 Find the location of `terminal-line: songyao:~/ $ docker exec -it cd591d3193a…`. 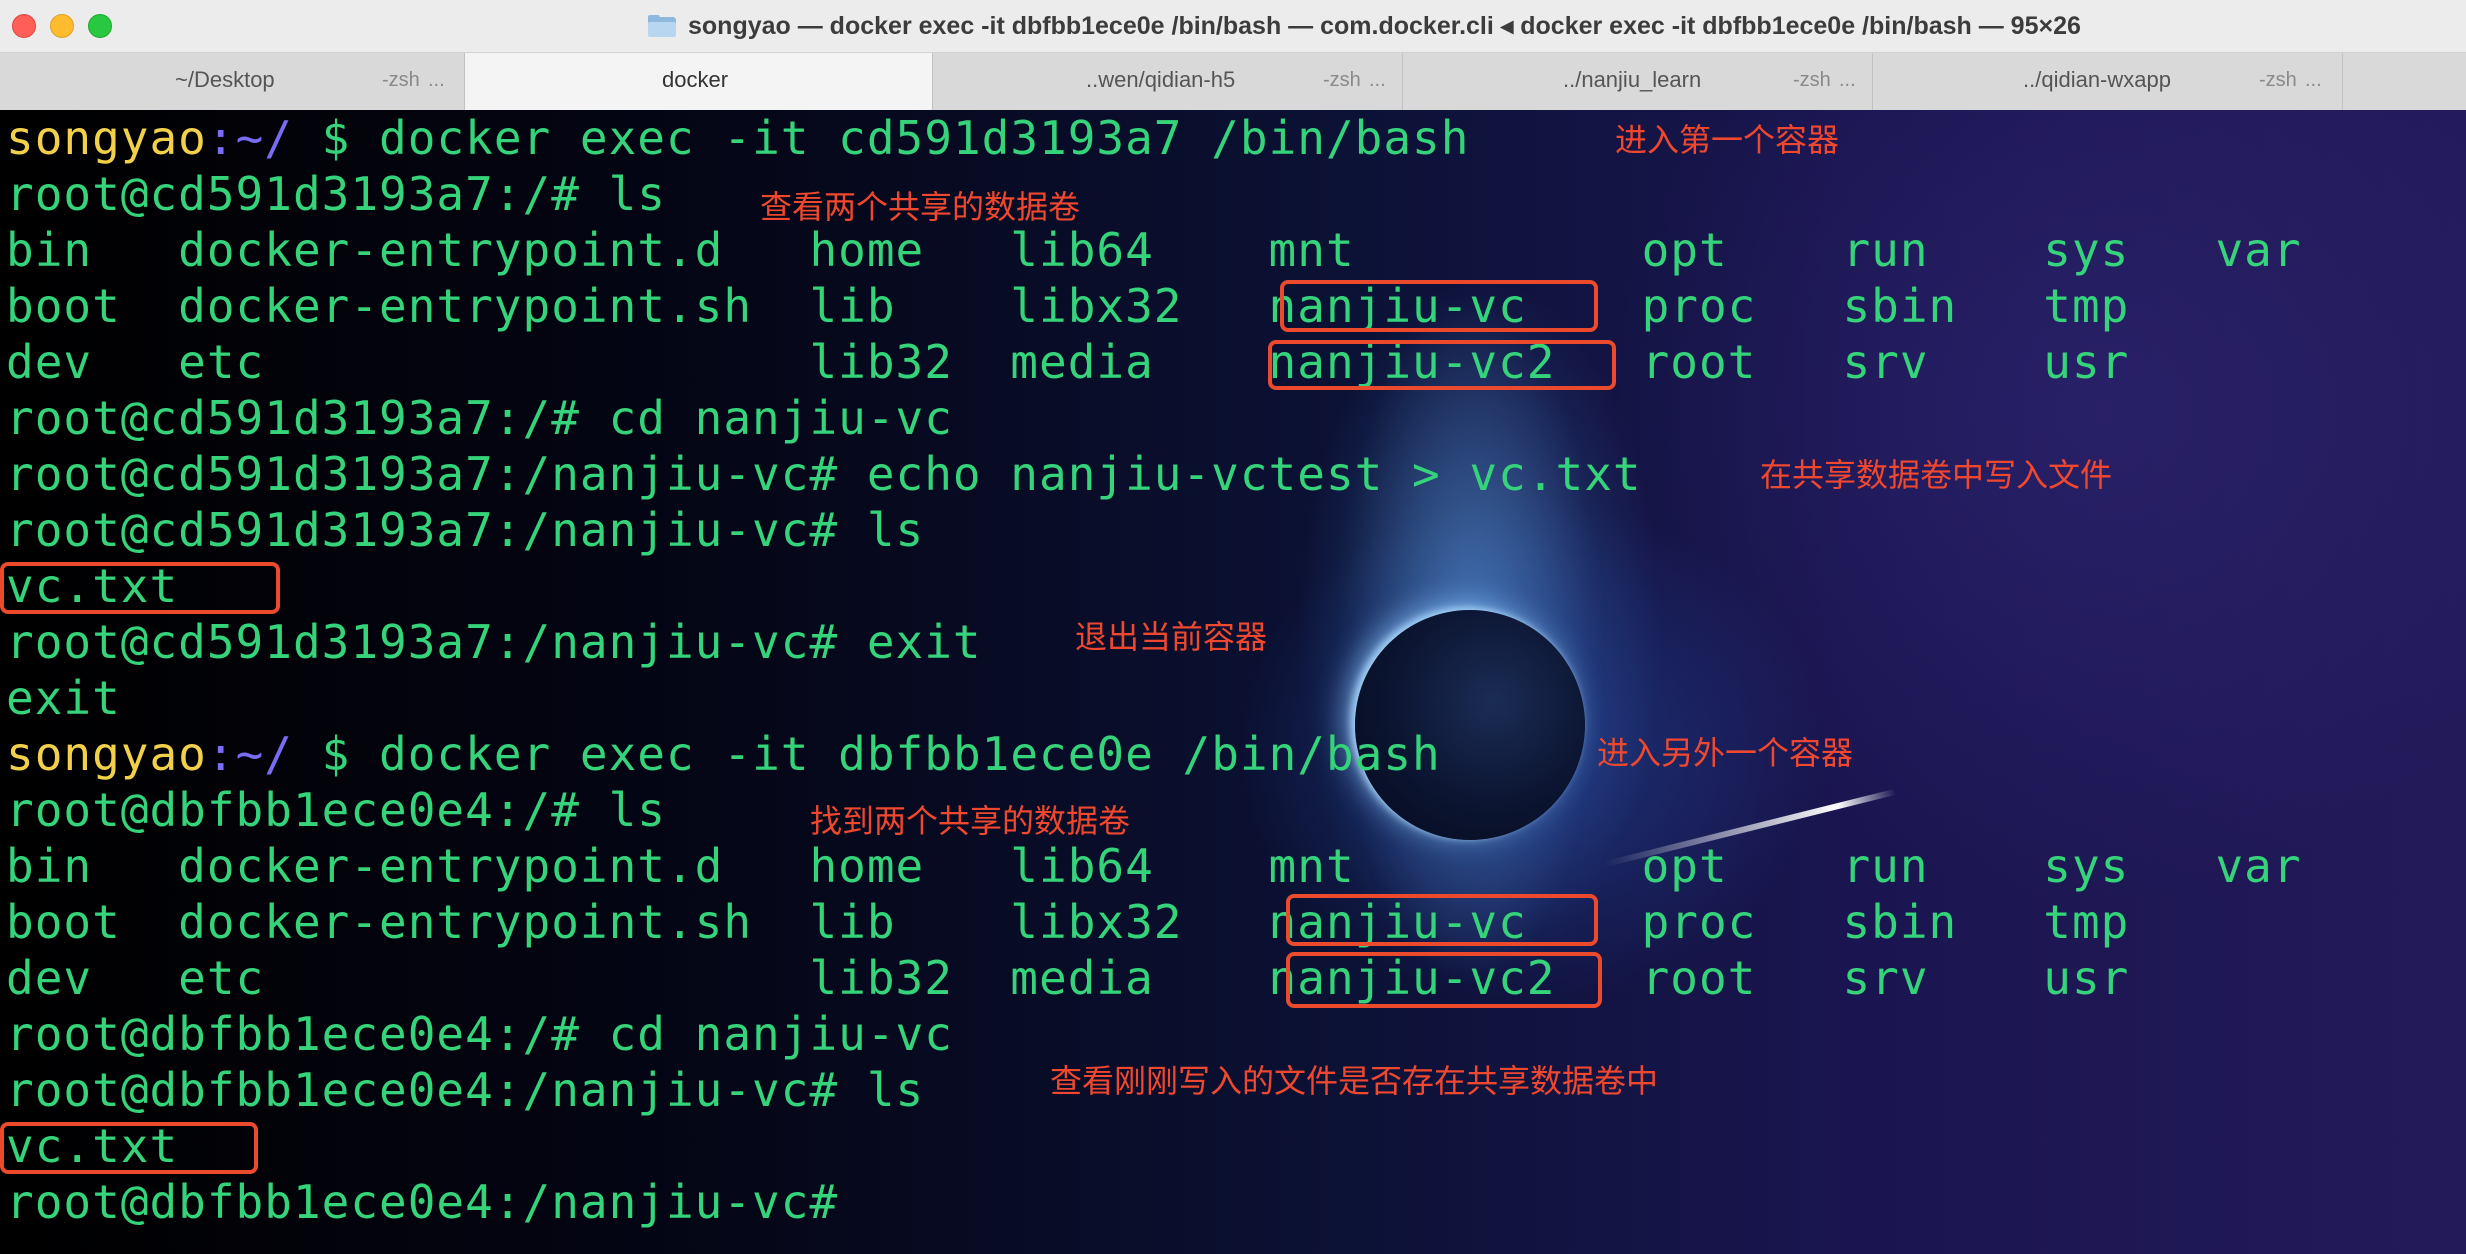

terminal-line: songyao:~/ $ docker exec -it cd591d3193a… is located at coordinates (737, 138).